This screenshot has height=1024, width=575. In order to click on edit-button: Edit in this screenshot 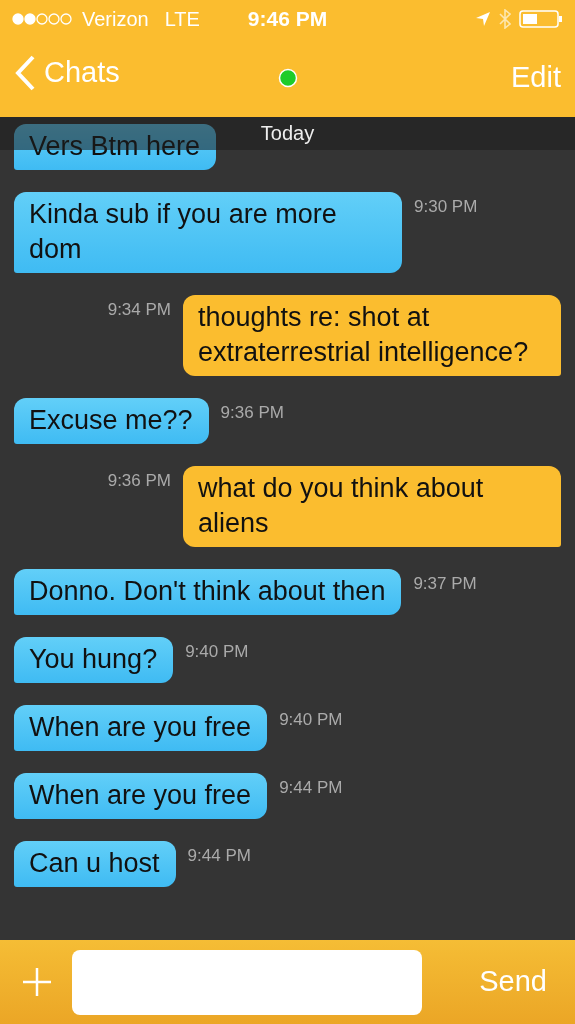, I will do `click(536, 76)`.